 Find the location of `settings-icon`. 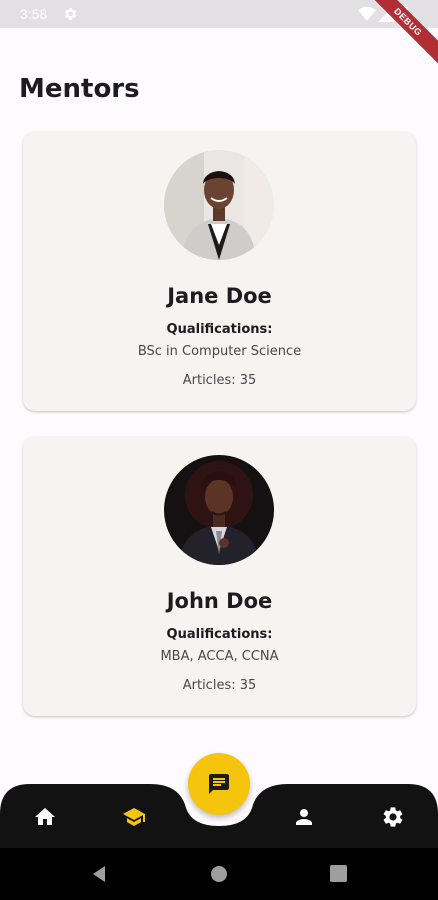

settings-icon is located at coordinates (393, 817).